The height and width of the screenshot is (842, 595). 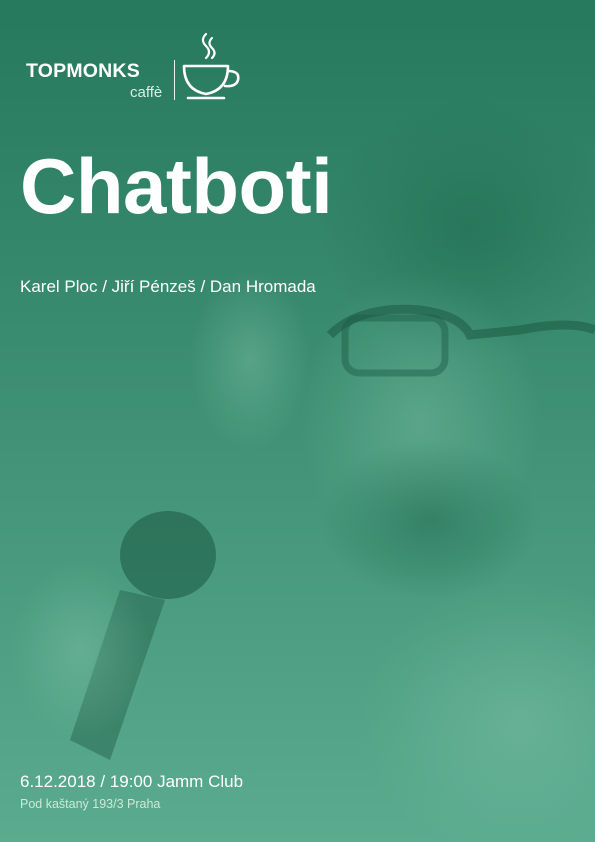 I want to click on speaker-names: Karel Ploc / Jiří Pénzeš / Dan Hromada, so click(x=168, y=286).